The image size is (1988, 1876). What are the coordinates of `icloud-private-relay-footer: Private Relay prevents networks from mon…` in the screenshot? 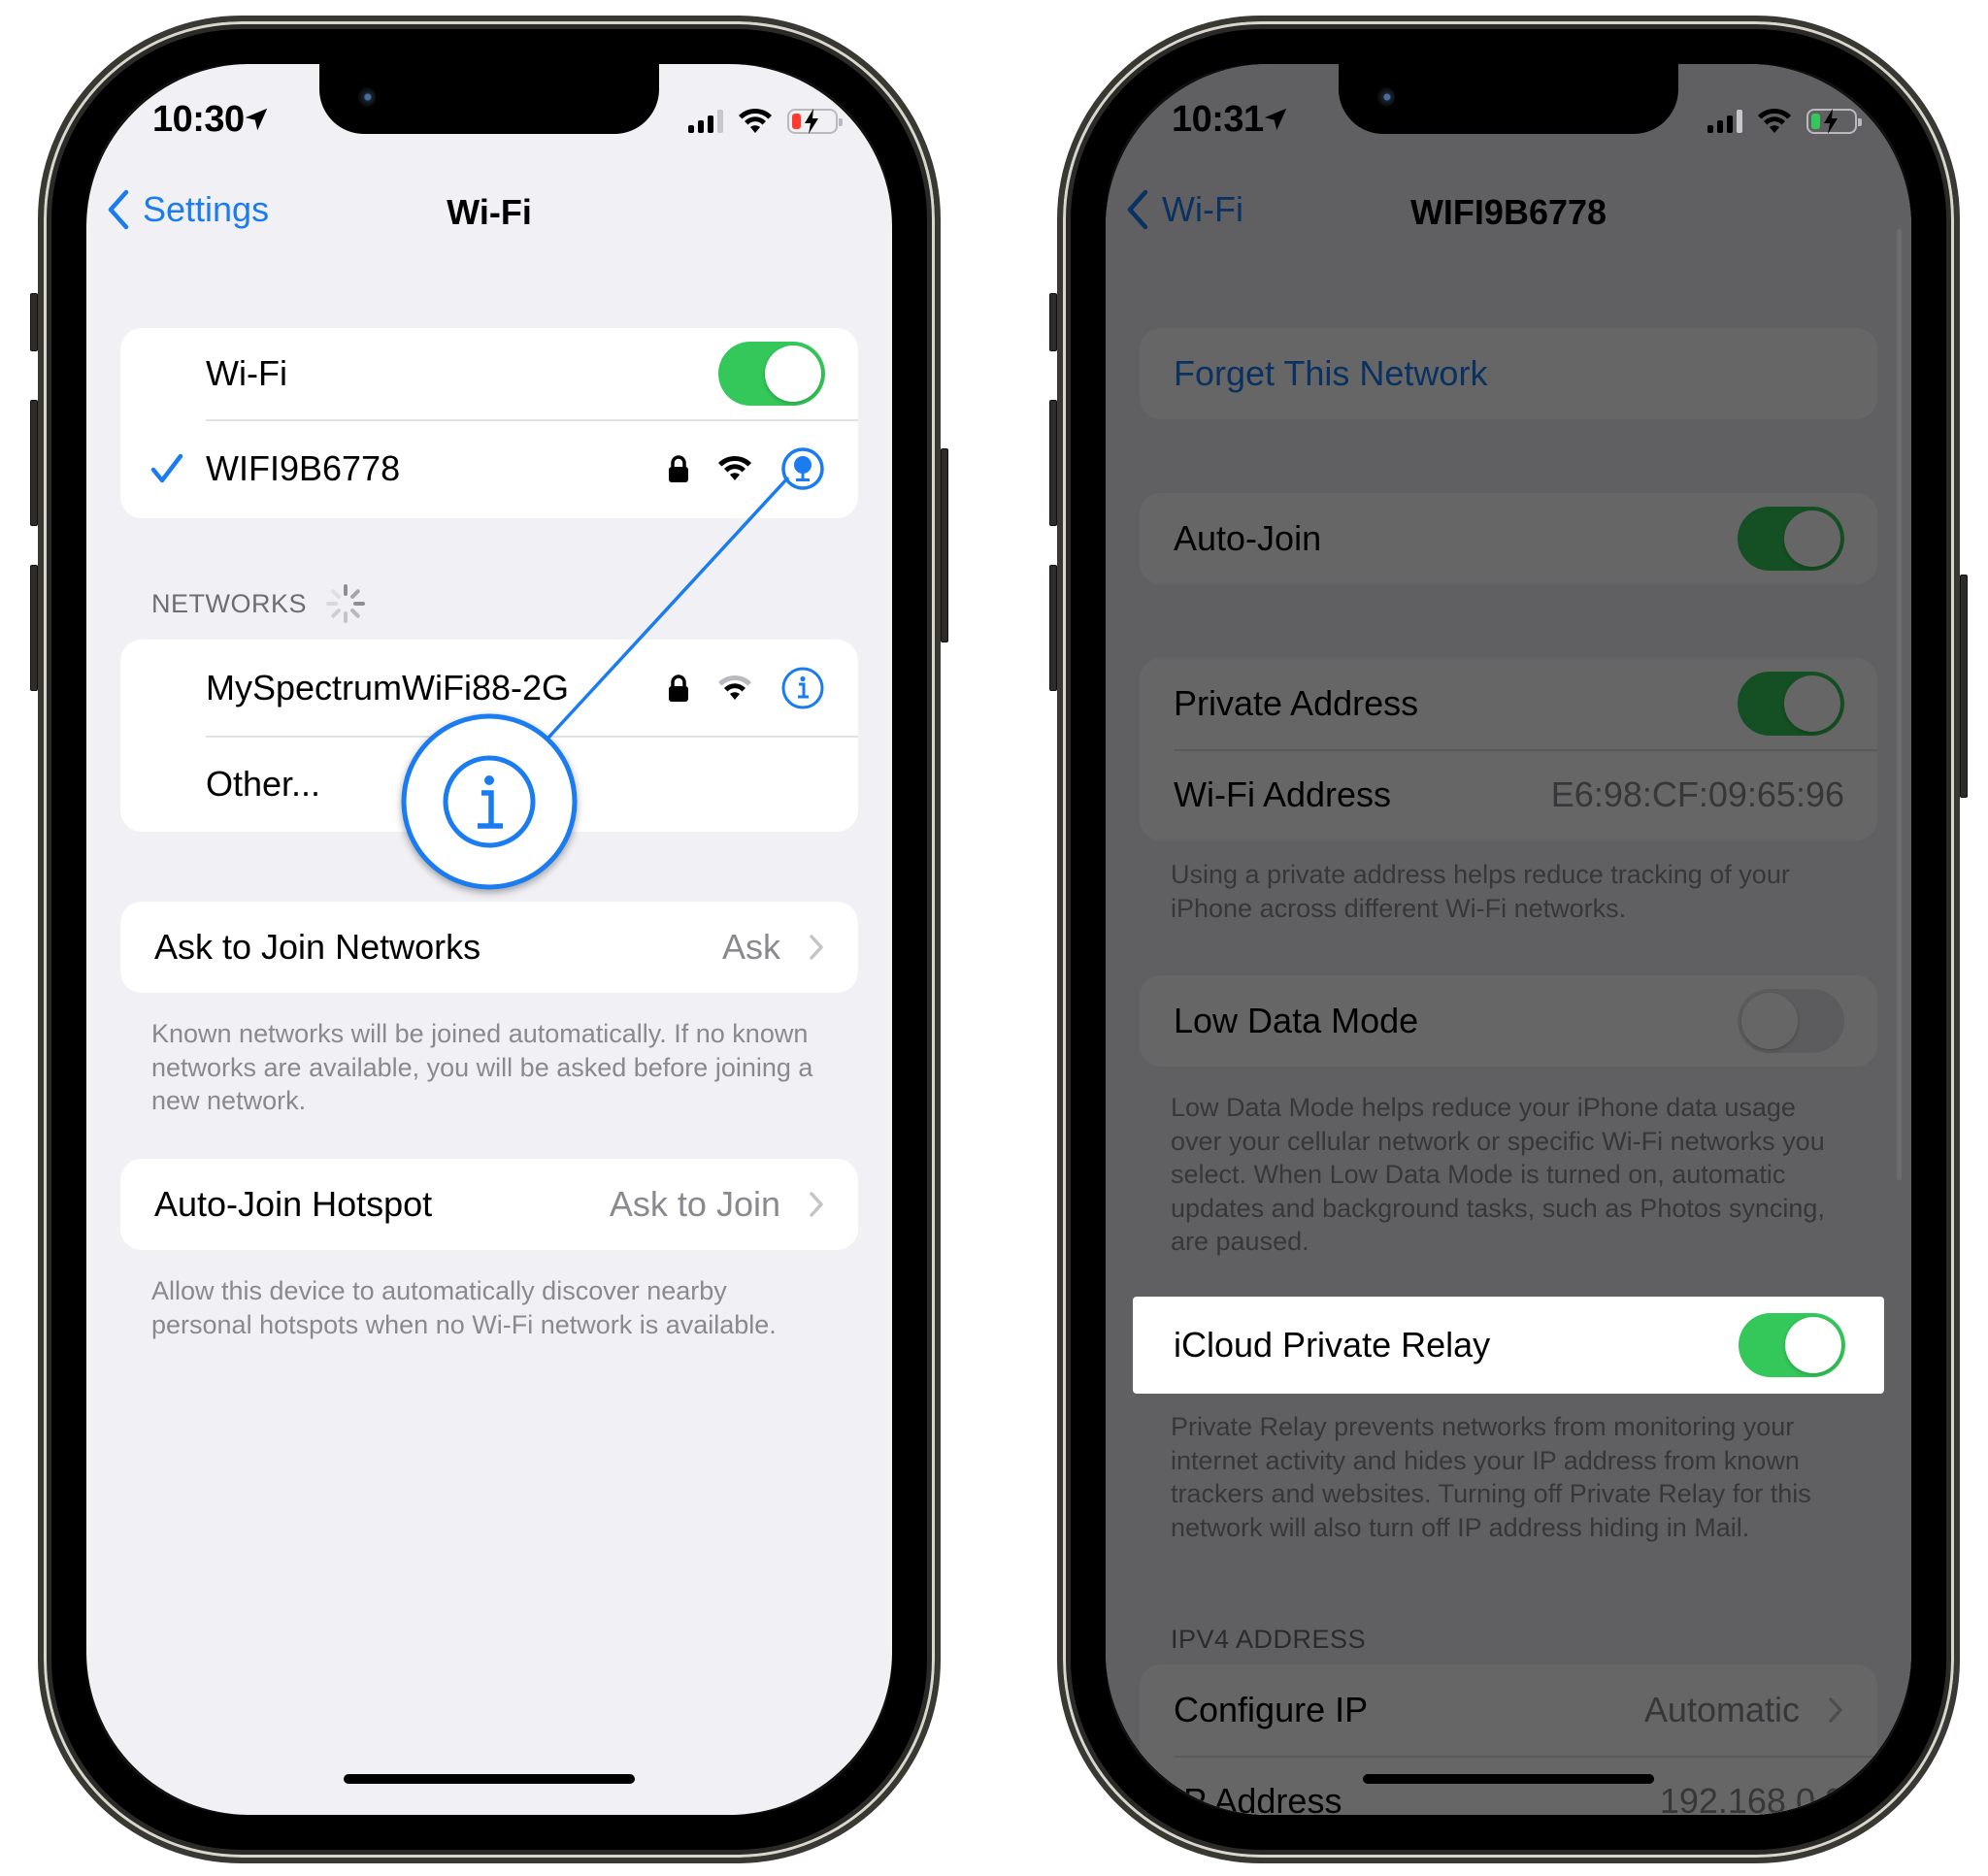 It's located at (1491, 1477).